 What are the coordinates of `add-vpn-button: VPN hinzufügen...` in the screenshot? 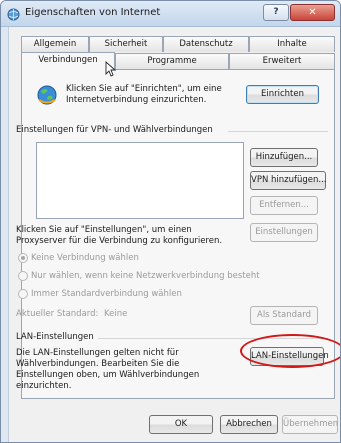 It's located at (288, 180).